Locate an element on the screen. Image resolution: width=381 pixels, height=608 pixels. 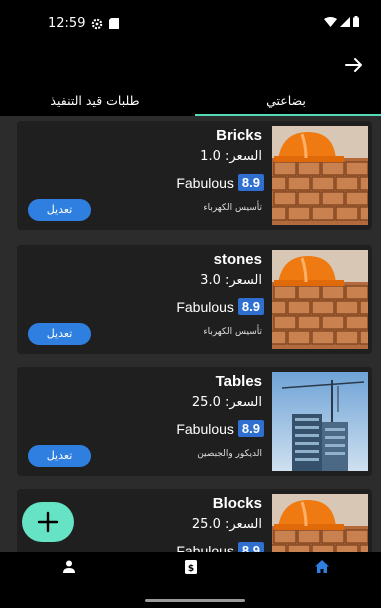
tab-pending-orders: طلبات قيد التنفيذ is located at coordinates (95, 103).